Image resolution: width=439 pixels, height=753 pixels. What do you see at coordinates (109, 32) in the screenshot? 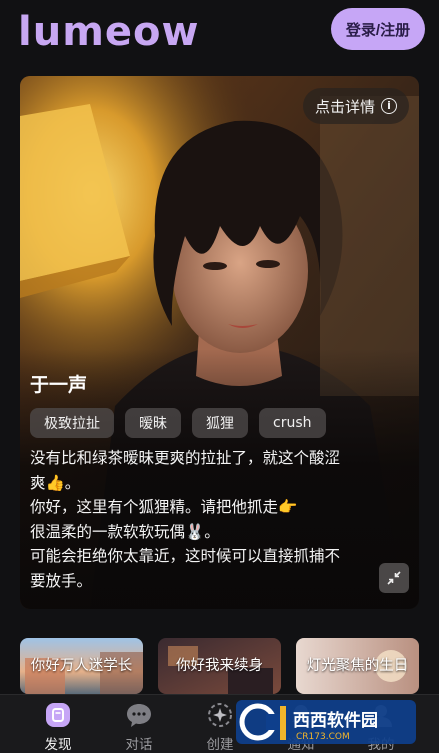
I see `app-logo: lumeow` at bounding box center [109, 32].